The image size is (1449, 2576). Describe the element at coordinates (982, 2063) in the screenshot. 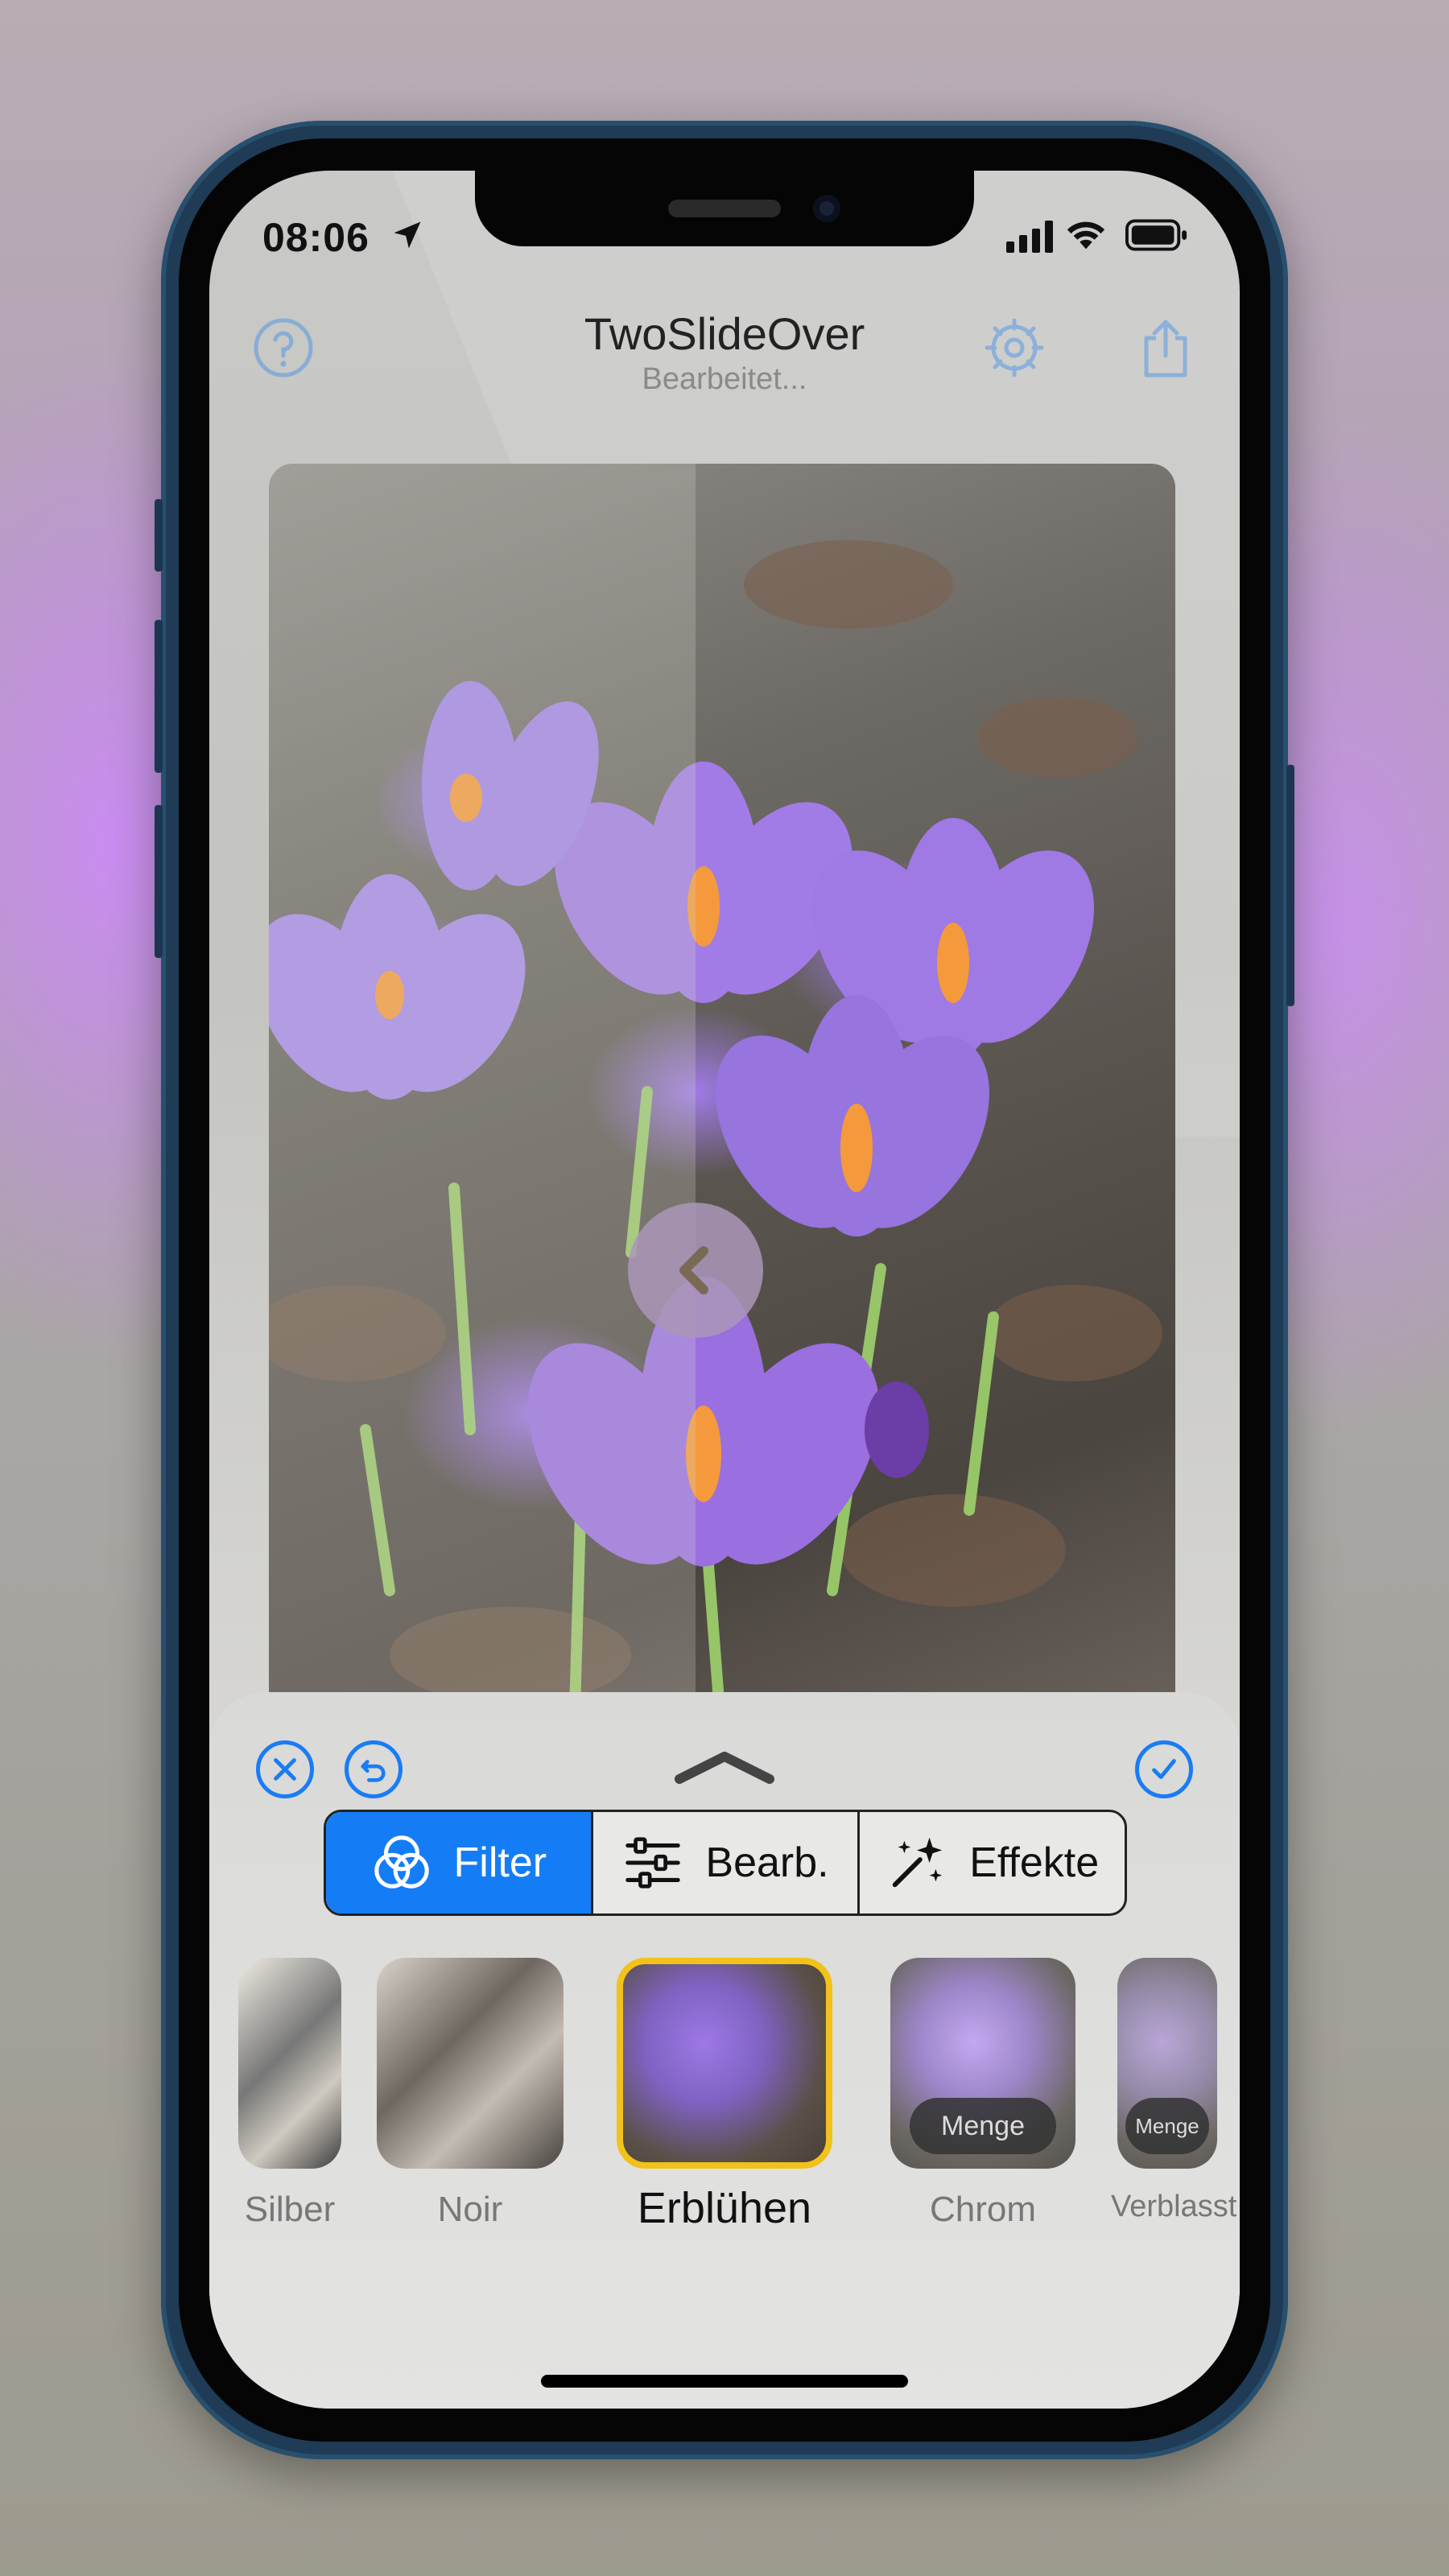

I see `filter-thumb-chrom: Menge` at that location.